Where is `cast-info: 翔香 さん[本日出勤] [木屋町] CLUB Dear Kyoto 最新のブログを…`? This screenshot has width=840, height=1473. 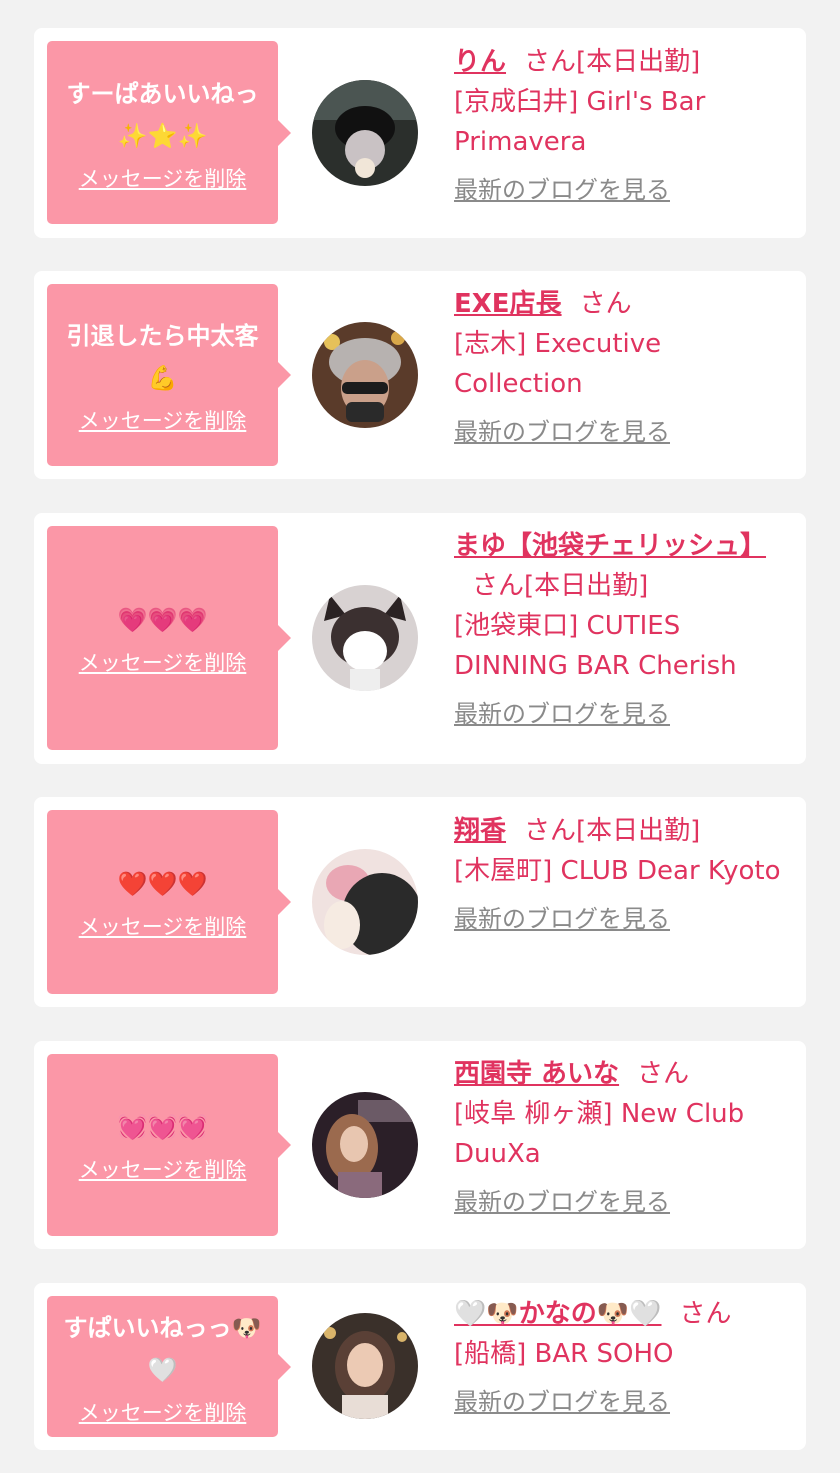 cast-info: 翔香 さん[本日出勤] [木屋町] CLUB Dear Kyoto 最新のブログを… is located at coordinates (619, 875).